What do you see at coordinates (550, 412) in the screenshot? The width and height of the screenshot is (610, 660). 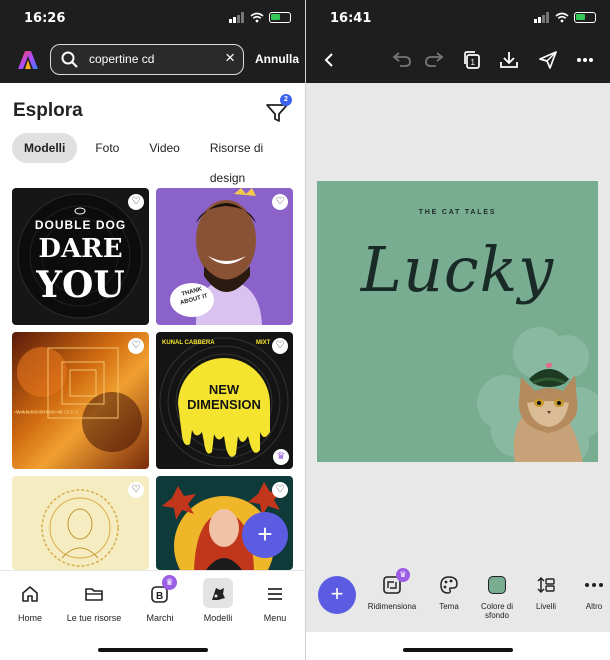 I see `cat-image` at bounding box center [550, 412].